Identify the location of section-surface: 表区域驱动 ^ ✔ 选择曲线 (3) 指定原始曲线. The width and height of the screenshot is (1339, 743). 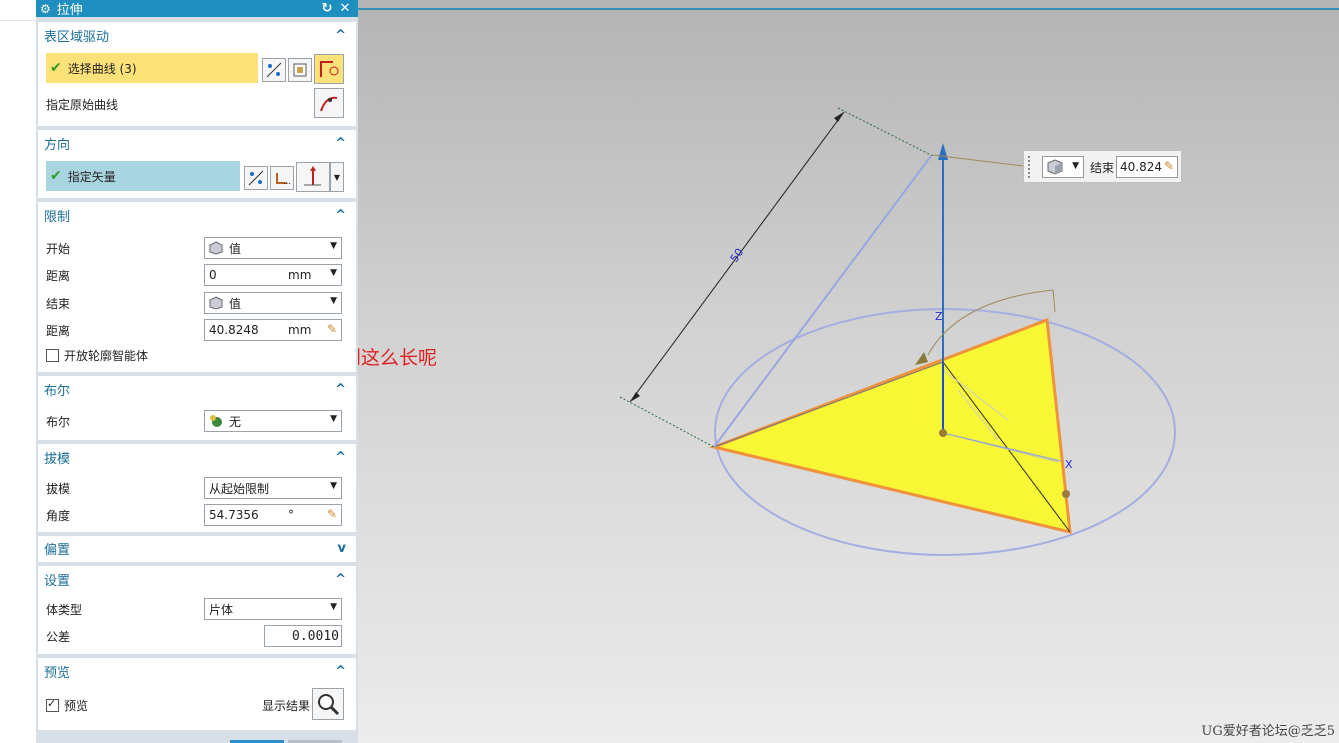
(197, 74).